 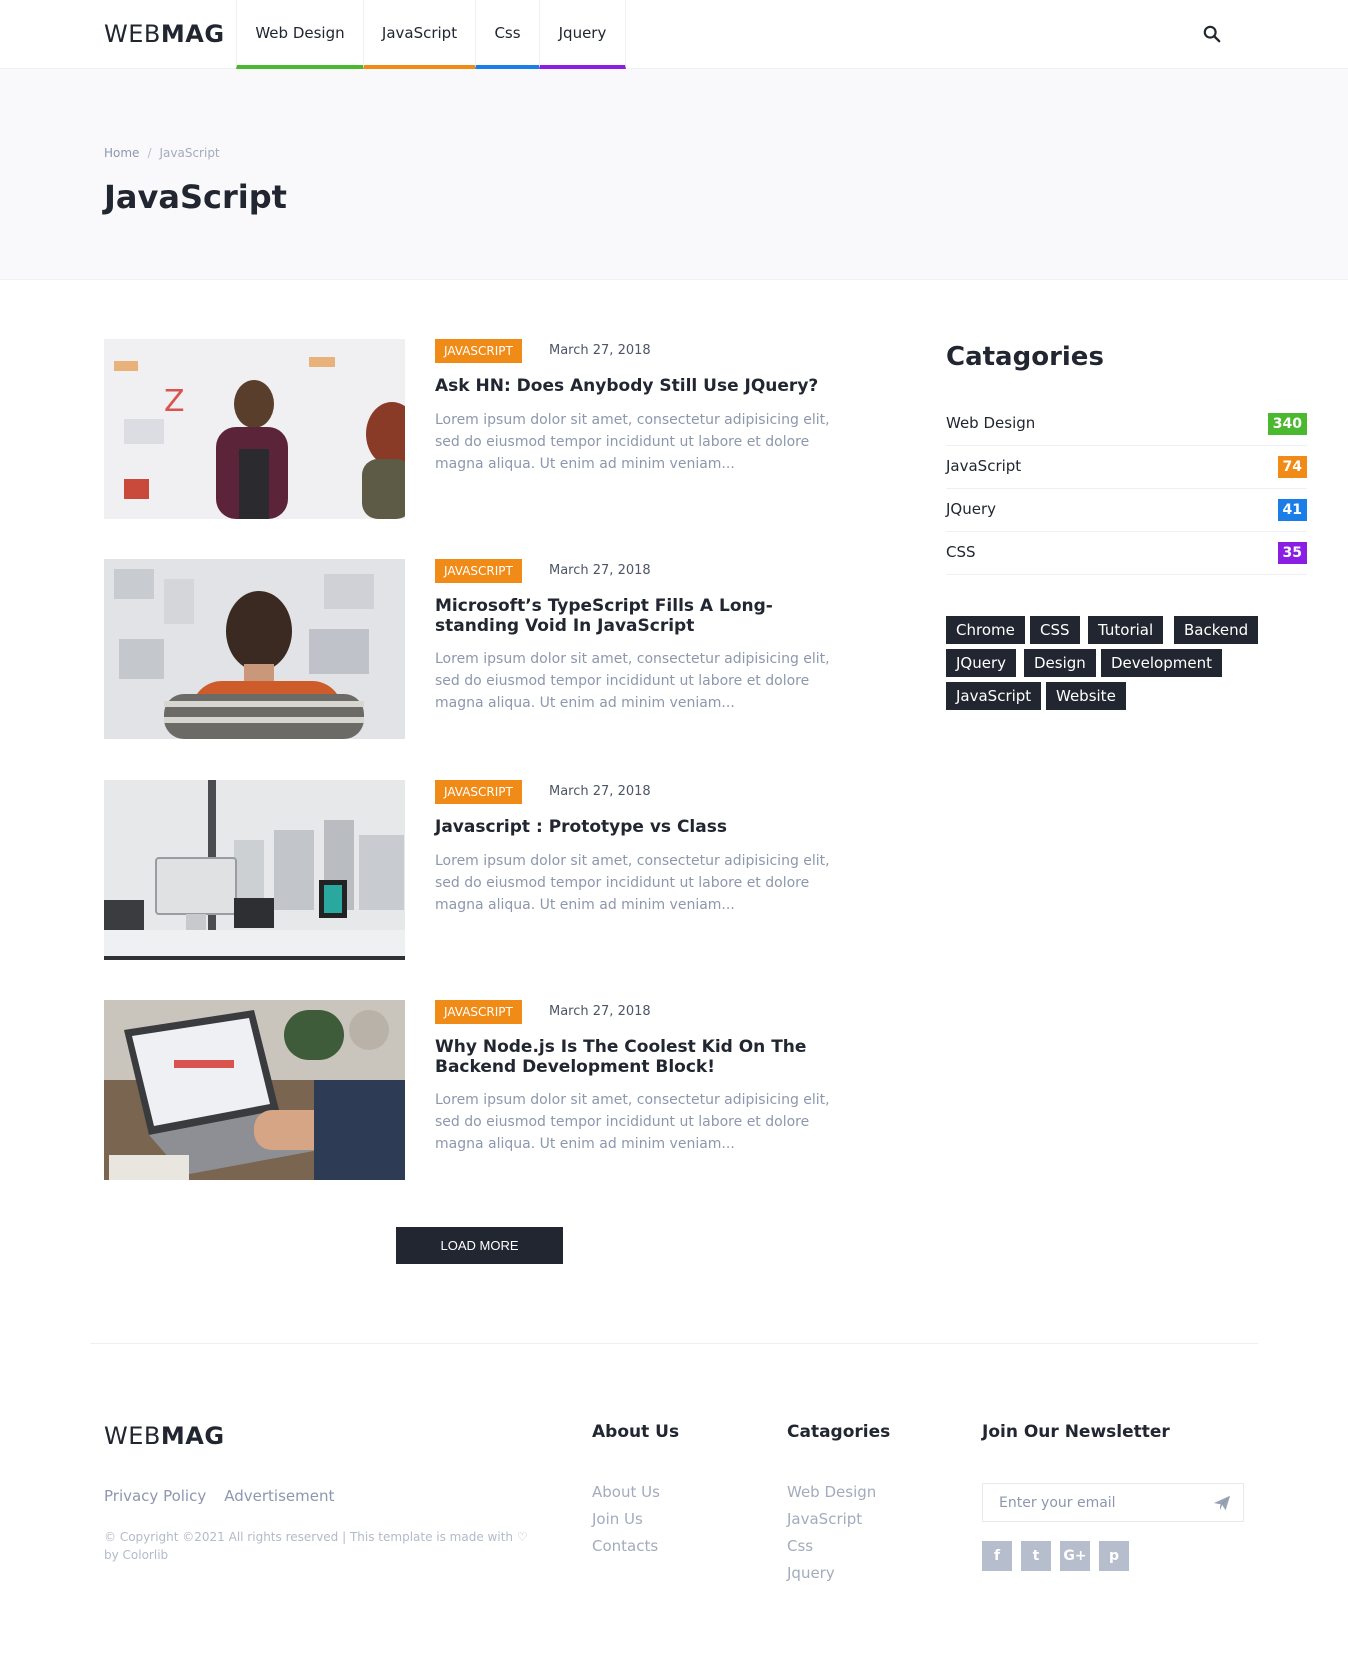 I want to click on category-count-badge: 340, so click(x=1287, y=424).